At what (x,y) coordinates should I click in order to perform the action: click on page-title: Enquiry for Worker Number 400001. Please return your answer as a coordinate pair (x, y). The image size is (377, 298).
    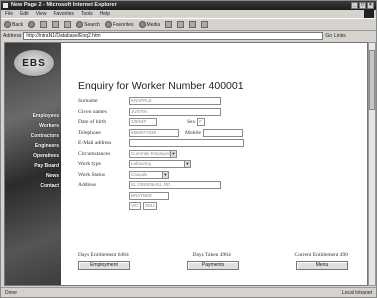
    Looking at the image, I should click on (161, 86).